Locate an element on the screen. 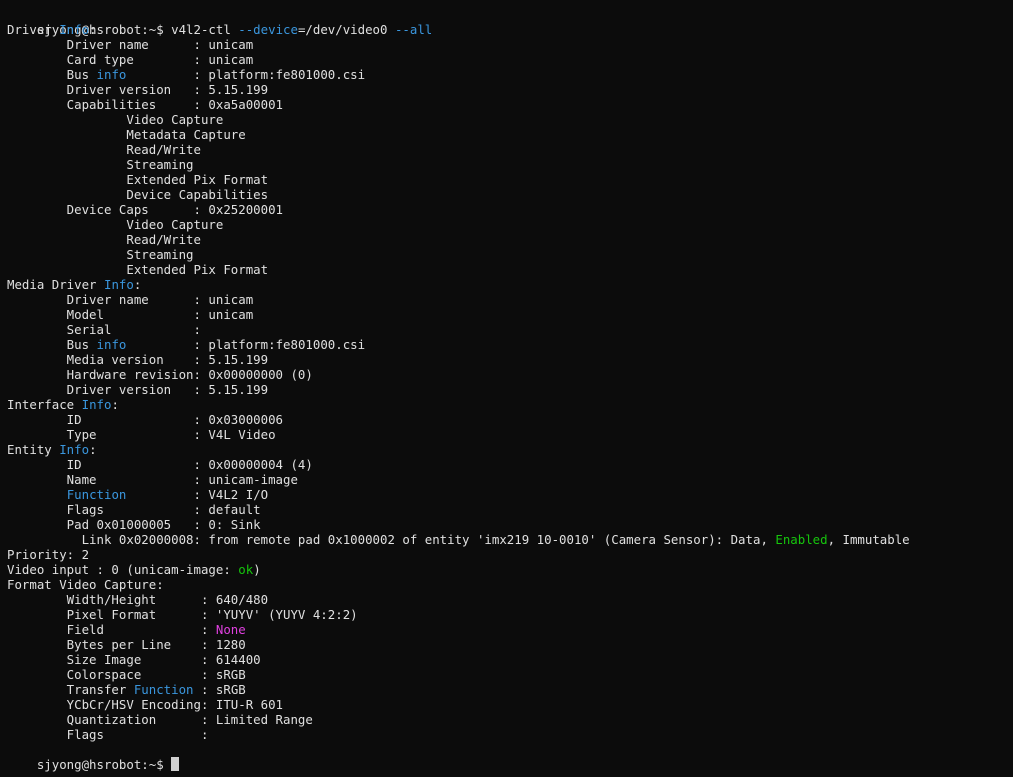  text-segment: Bytes per Line : 1280 is located at coordinates (126, 644).